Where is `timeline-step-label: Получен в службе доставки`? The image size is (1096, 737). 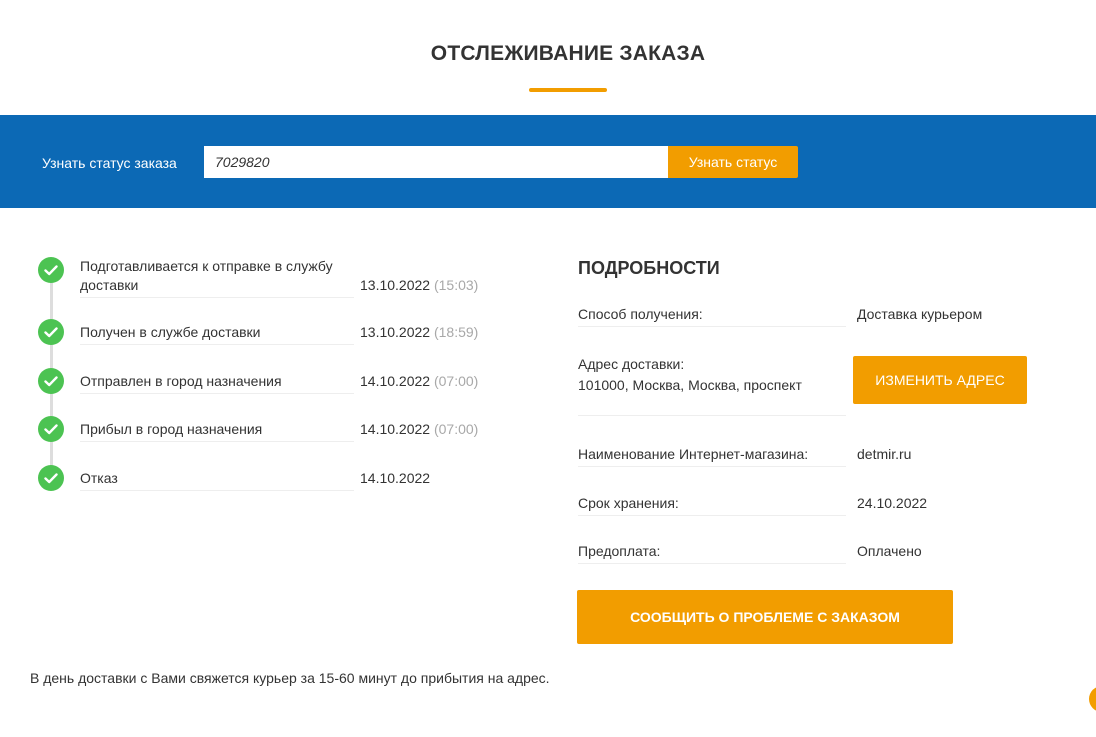 timeline-step-label: Получен в службе доставки is located at coordinates (217, 334).